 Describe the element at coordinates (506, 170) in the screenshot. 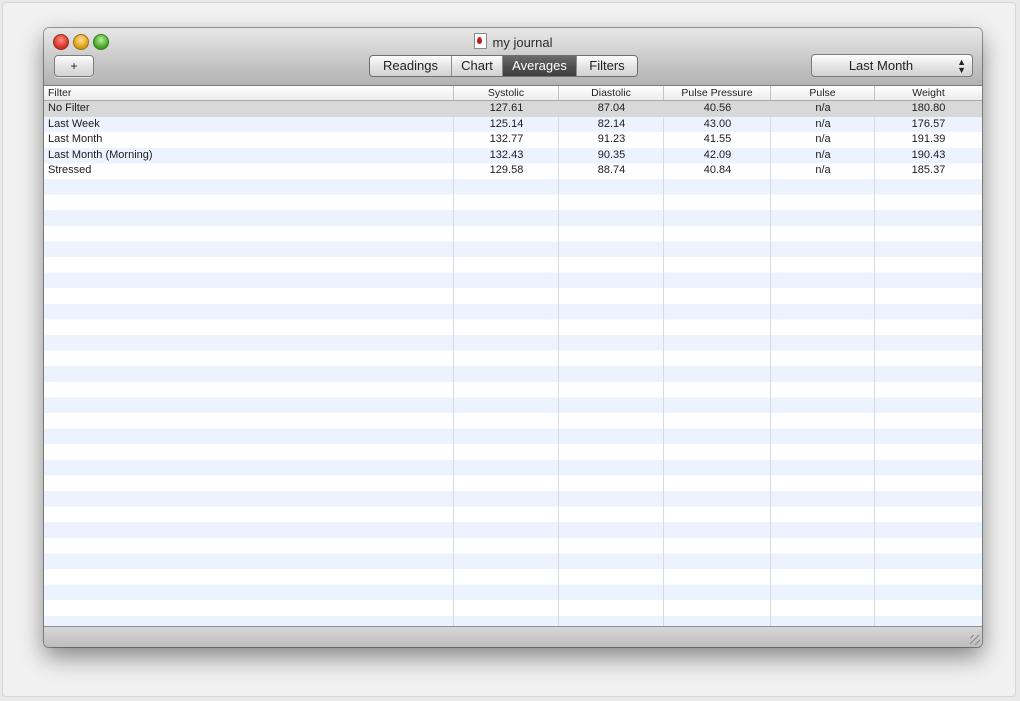

I see `cell-systolic: 129.58` at that location.